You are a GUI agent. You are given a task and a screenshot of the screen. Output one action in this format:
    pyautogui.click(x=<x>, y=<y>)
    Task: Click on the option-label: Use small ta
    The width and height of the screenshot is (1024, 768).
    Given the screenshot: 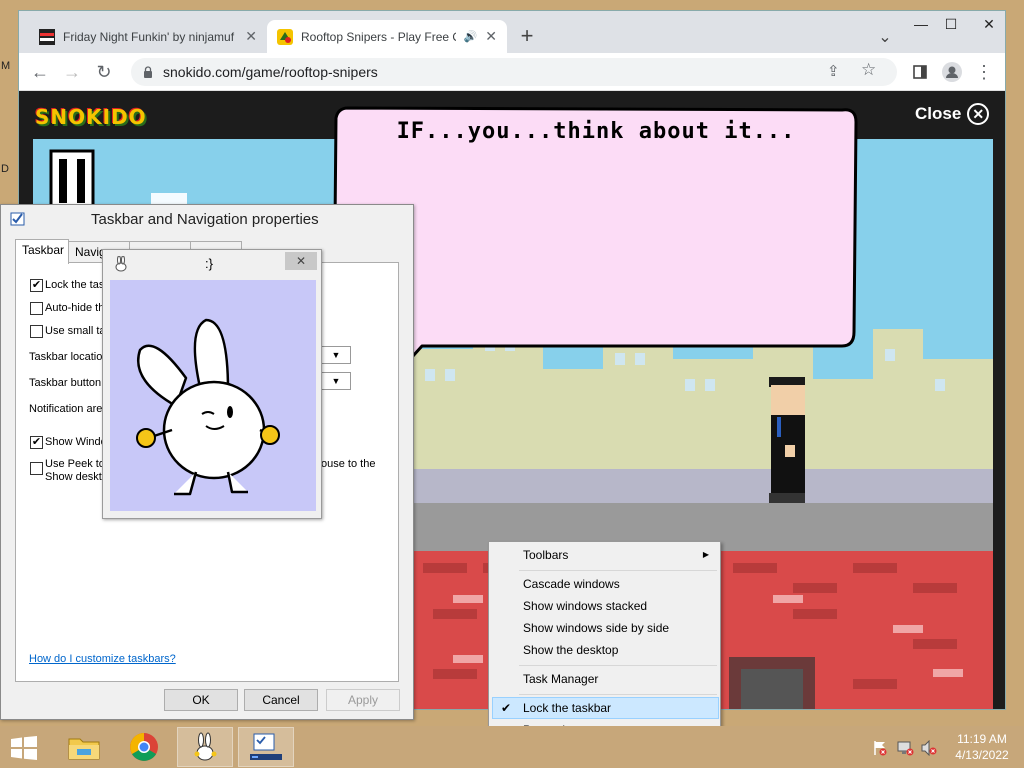 What is the action you would take?
    pyautogui.click(x=75, y=331)
    